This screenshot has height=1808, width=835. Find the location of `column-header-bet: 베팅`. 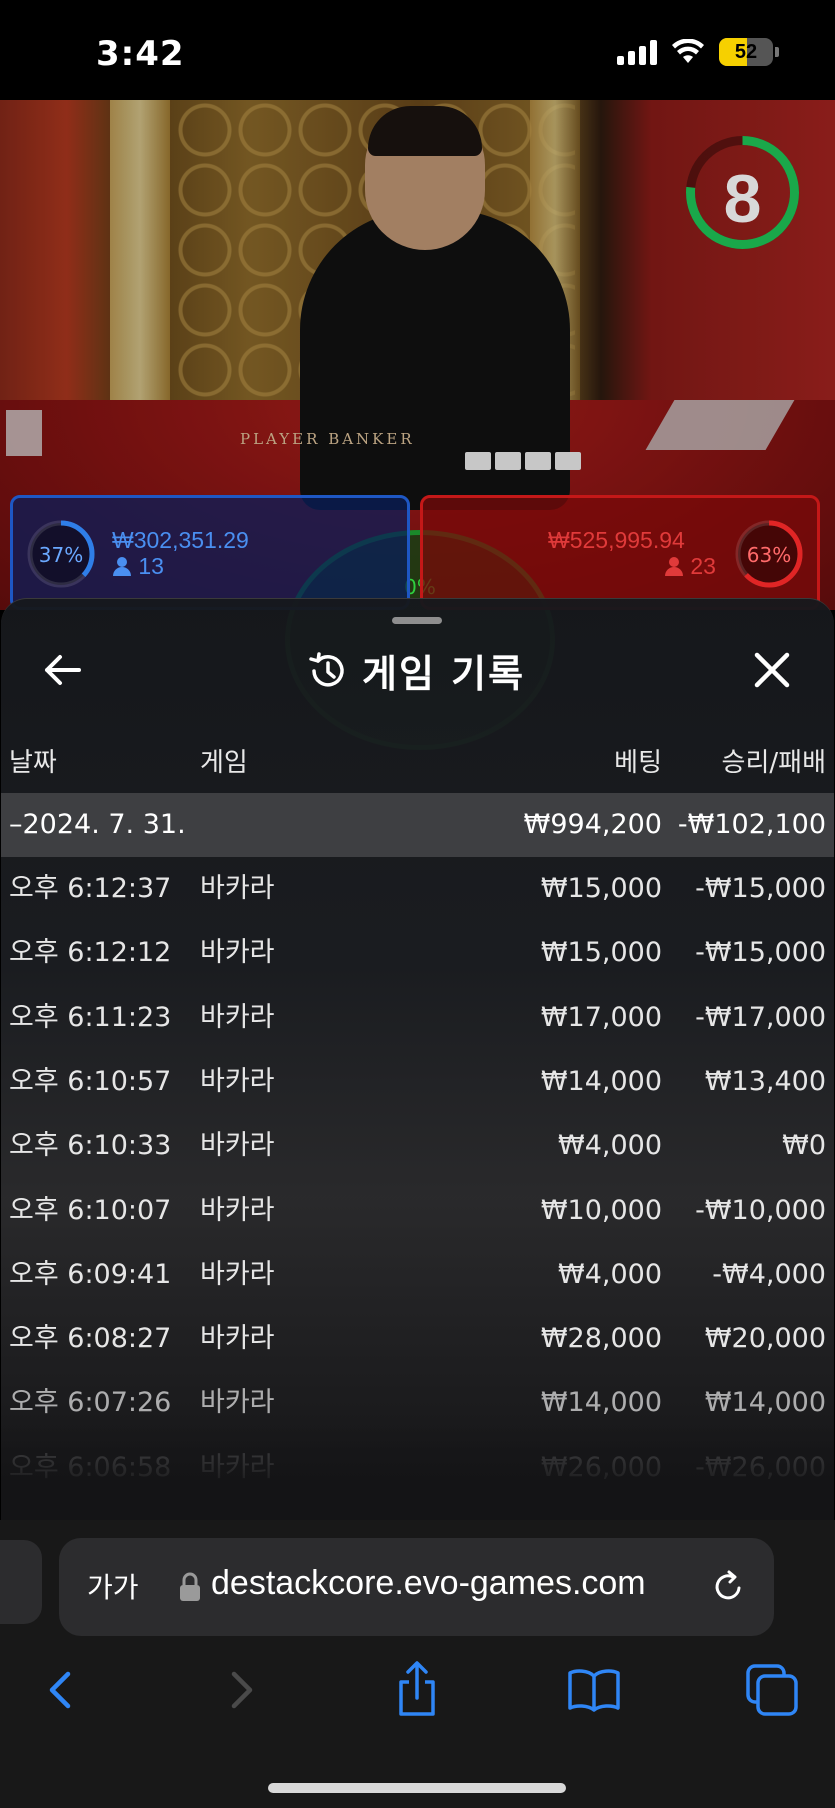

column-header-bet: 베팅 is located at coordinates (638, 763).